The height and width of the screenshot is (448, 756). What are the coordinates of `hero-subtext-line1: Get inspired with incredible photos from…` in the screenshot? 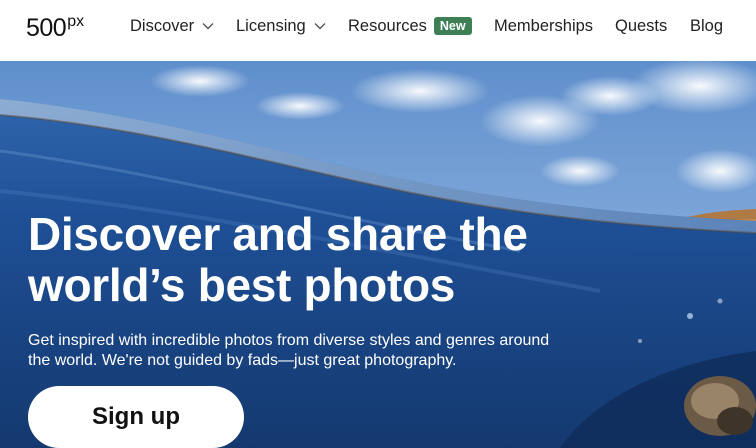 It's located at (289, 340).